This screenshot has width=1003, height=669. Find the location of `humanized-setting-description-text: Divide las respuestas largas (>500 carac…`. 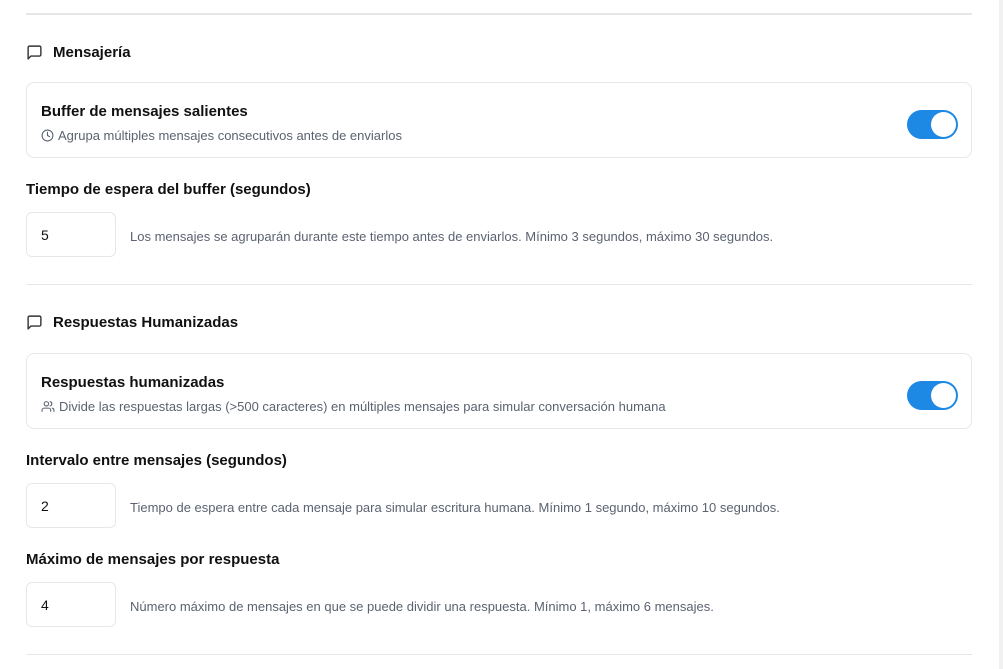

humanized-setting-description-text: Divide las respuestas largas (>500 carac… is located at coordinates (362, 406).